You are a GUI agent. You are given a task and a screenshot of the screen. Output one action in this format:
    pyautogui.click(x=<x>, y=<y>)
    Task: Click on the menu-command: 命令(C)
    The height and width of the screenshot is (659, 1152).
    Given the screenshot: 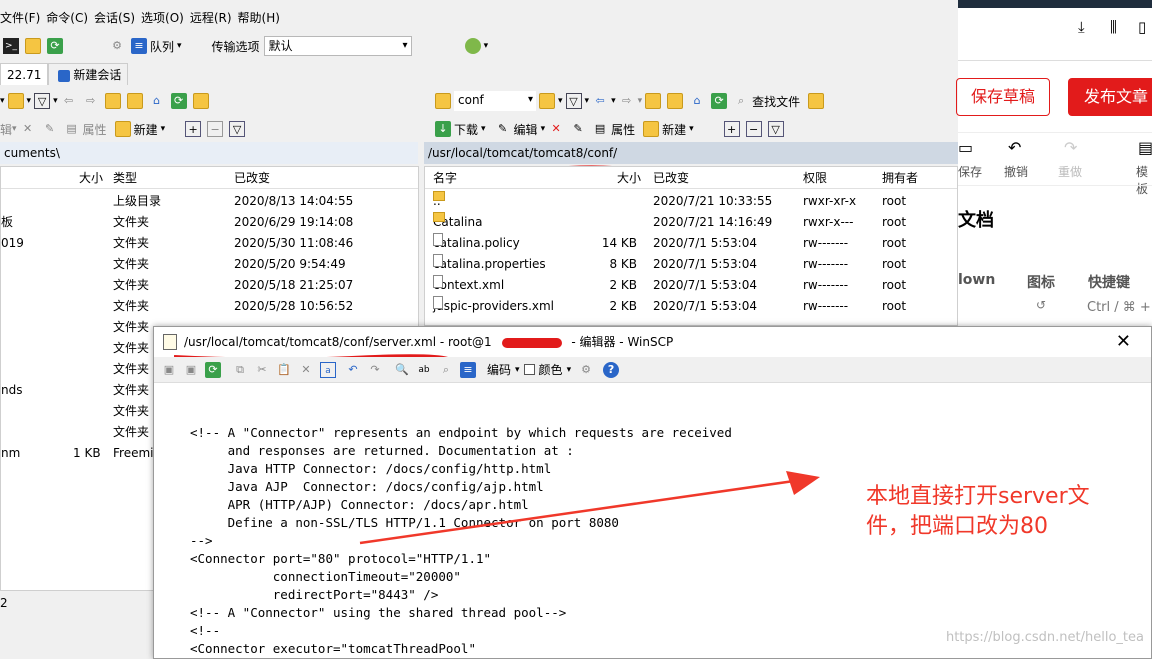 What is the action you would take?
    pyautogui.click(x=70, y=18)
    